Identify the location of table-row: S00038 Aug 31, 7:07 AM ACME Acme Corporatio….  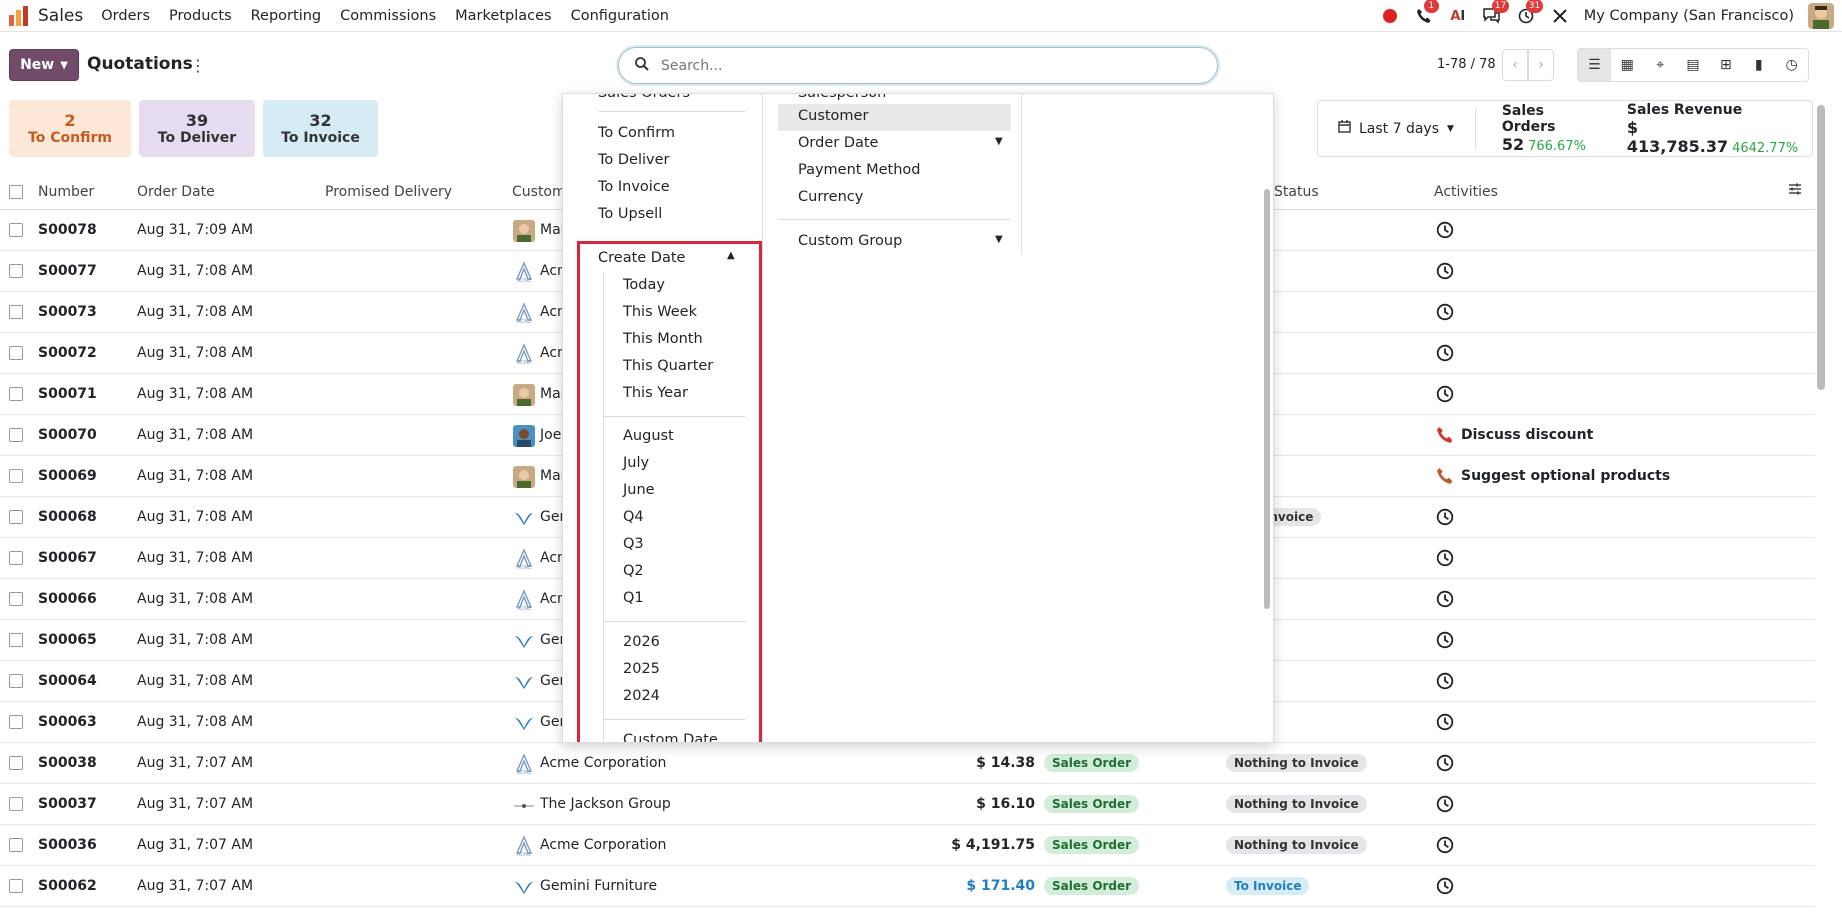
(907, 763).